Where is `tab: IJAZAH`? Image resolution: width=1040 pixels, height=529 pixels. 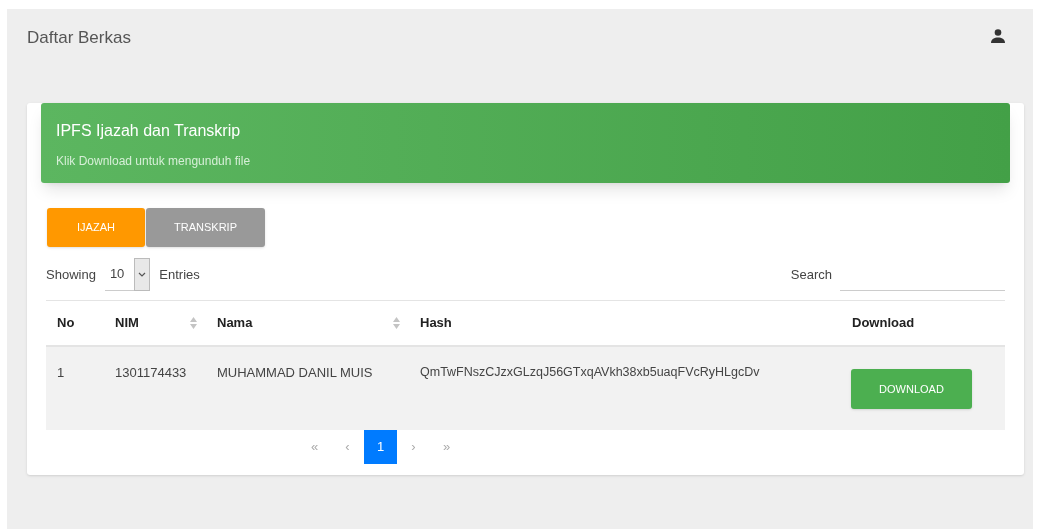
tab: IJAZAH is located at coordinates (96, 227).